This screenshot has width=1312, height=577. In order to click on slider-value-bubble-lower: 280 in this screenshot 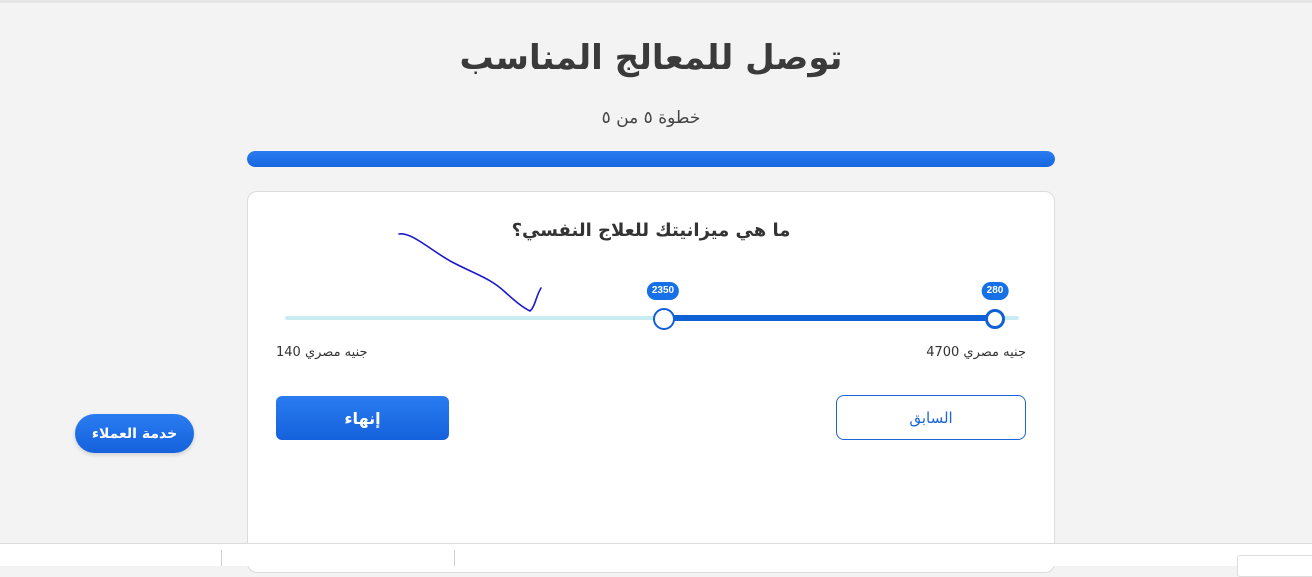, I will do `click(995, 291)`.